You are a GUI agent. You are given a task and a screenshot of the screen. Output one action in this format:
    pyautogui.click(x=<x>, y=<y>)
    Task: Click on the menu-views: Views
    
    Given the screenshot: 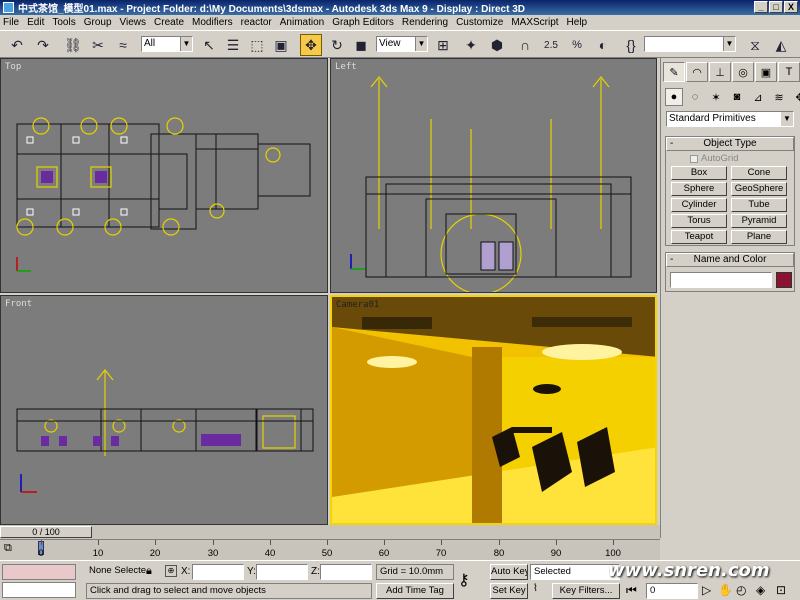 What is the action you would take?
    pyautogui.click(x=133, y=22)
    